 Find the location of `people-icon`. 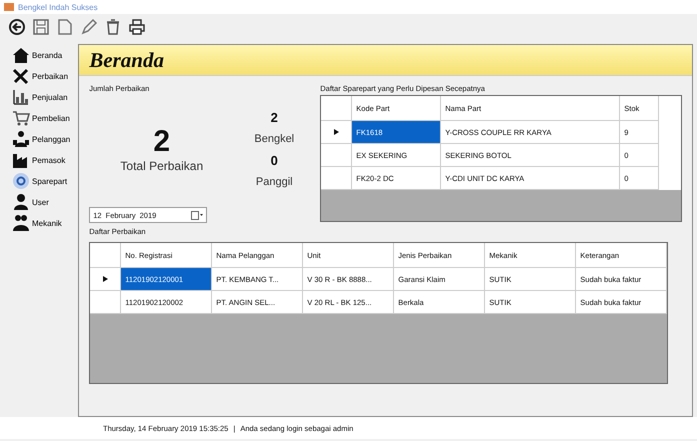

people-icon is located at coordinates (21, 139).